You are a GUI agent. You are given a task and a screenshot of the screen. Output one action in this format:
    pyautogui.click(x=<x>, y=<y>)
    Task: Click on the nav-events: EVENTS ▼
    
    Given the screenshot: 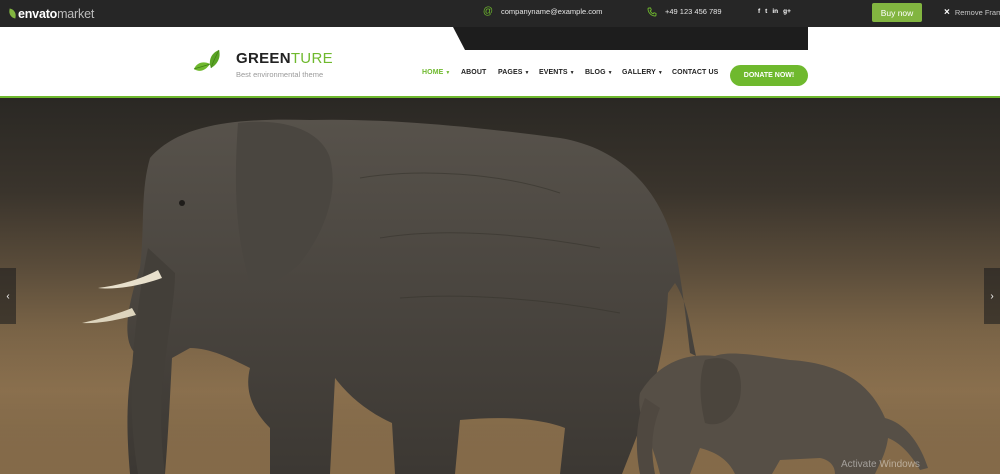 What is the action you would take?
    pyautogui.click(x=557, y=72)
    